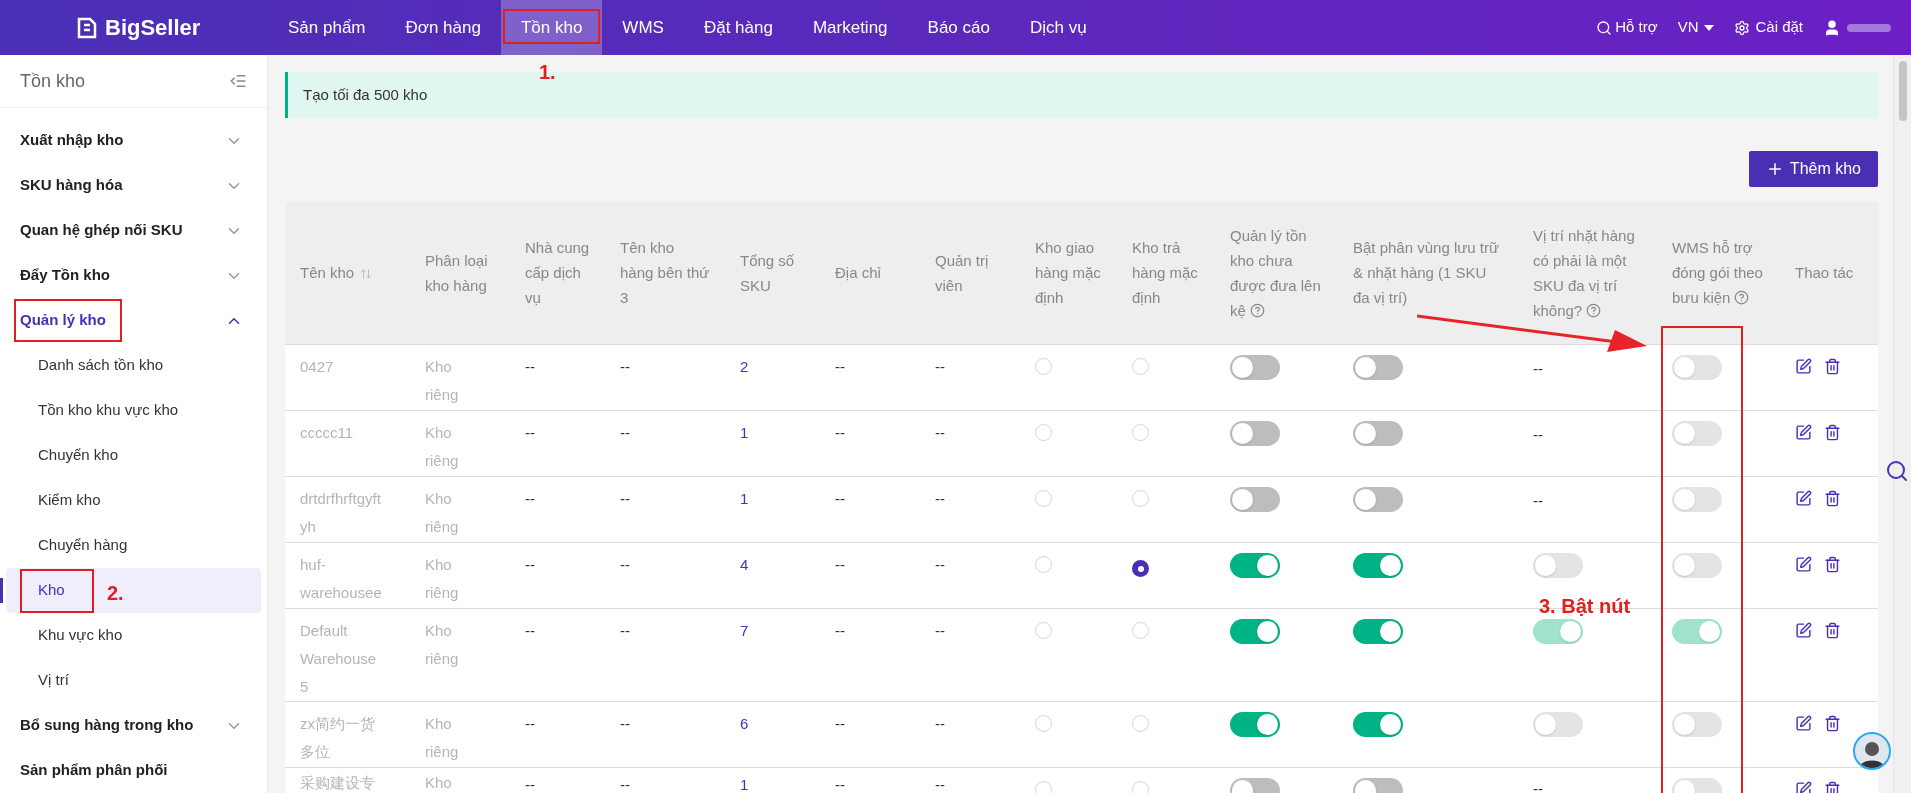 Image resolution: width=1911 pixels, height=793 pixels. What do you see at coordinates (327, 27) in the screenshot?
I see `nav-tab: Sản phẩm` at bounding box center [327, 27].